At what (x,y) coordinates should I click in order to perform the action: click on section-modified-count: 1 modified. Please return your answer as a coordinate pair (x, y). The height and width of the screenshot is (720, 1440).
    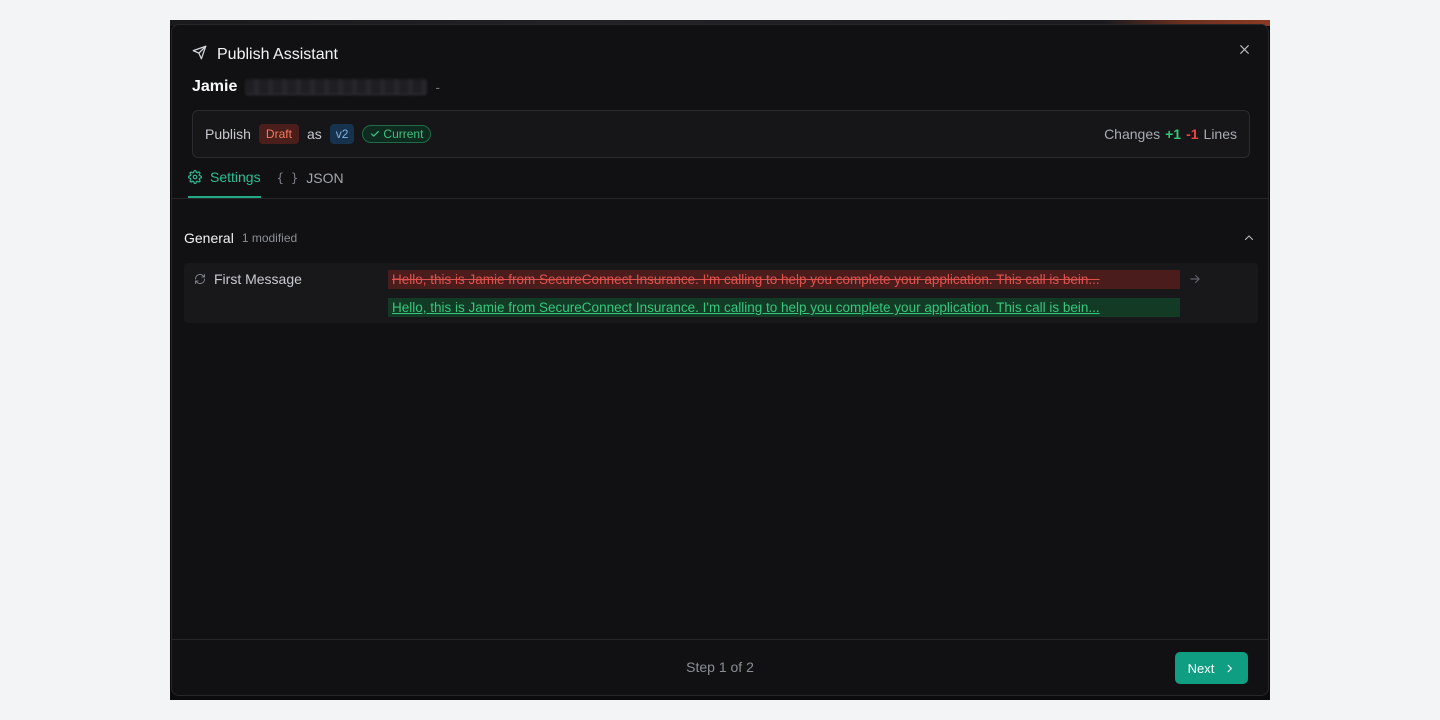
    Looking at the image, I should click on (269, 238).